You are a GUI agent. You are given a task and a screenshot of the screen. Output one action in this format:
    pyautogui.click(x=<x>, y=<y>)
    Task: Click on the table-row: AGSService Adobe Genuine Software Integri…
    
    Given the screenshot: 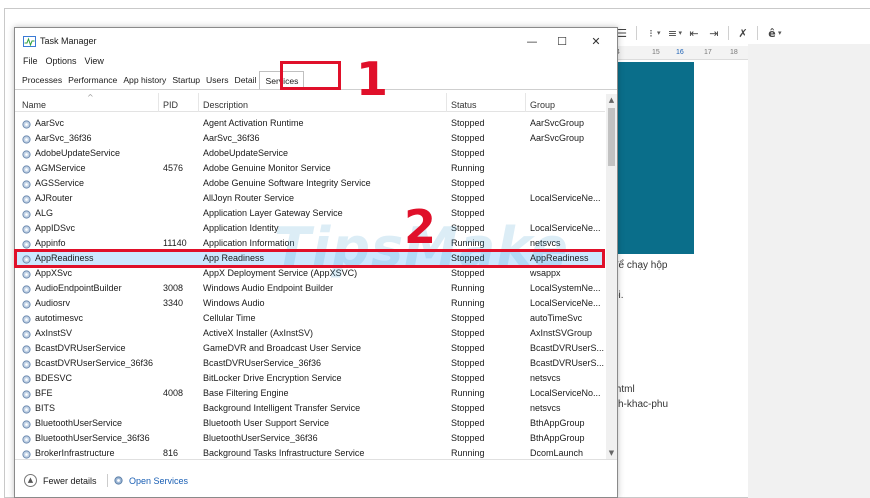 What is the action you would take?
    pyautogui.click(x=310, y=184)
    